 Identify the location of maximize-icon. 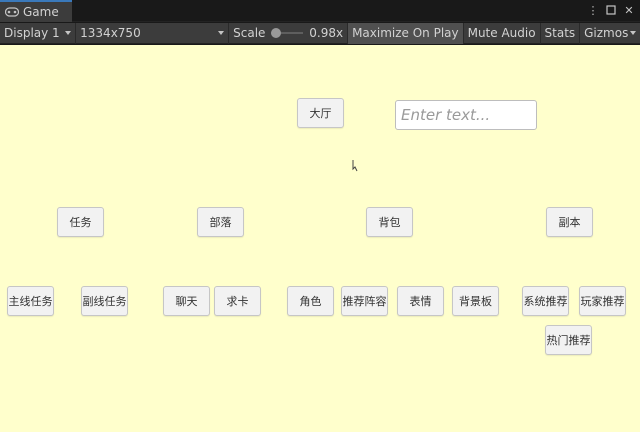
(611, 10).